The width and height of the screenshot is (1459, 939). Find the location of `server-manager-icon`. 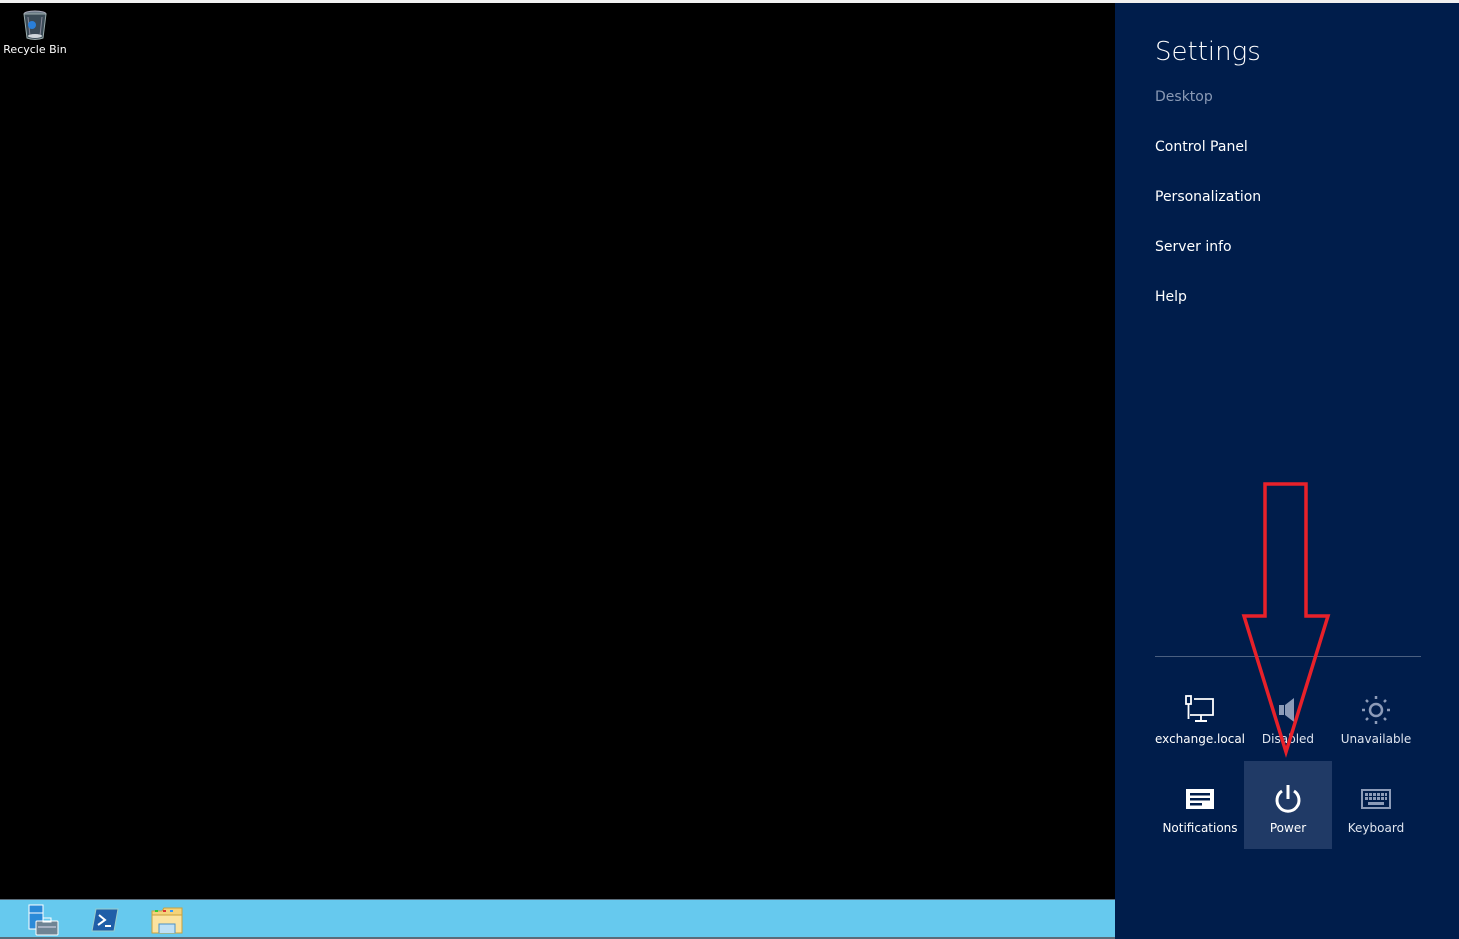

server-manager-icon is located at coordinates (43, 920).